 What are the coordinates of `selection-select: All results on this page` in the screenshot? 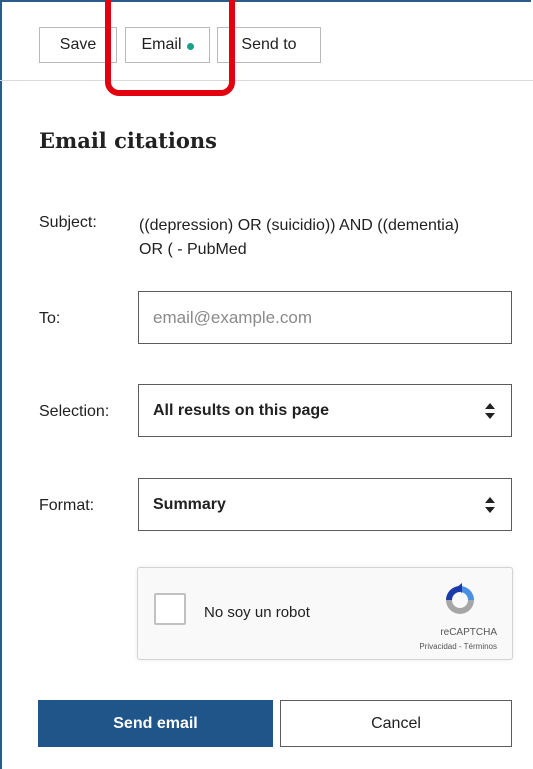 It's located at (325, 410).